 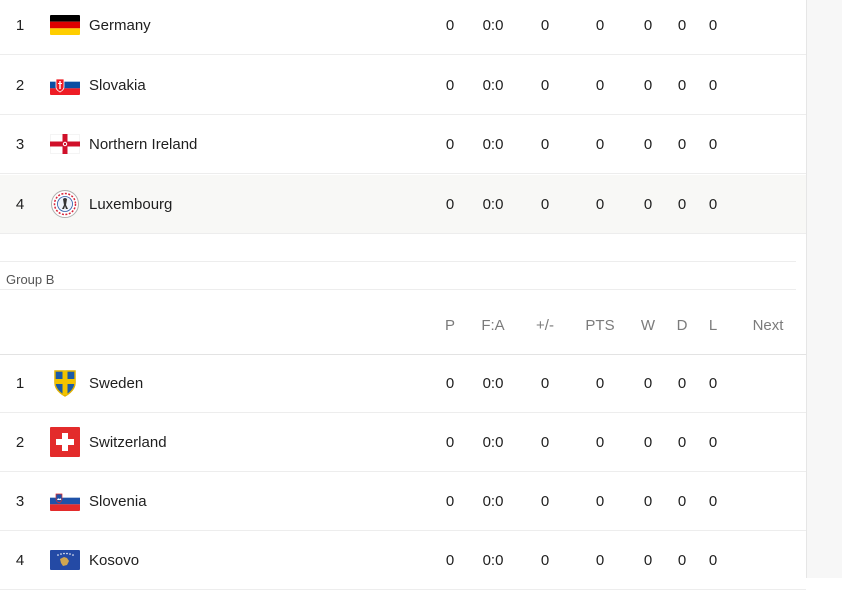 What do you see at coordinates (65, 85) in the screenshot?
I see `slovakia-flag-icon` at bounding box center [65, 85].